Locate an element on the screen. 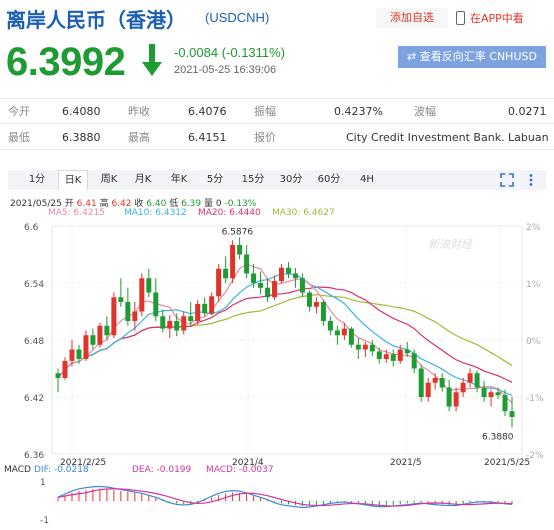  phone-icon is located at coordinates (460, 18).